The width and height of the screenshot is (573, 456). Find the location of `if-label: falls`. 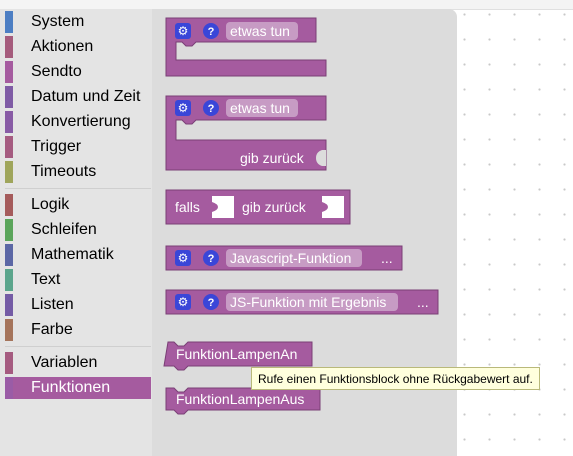

if-label: falls is located at coordinates (187, 207).